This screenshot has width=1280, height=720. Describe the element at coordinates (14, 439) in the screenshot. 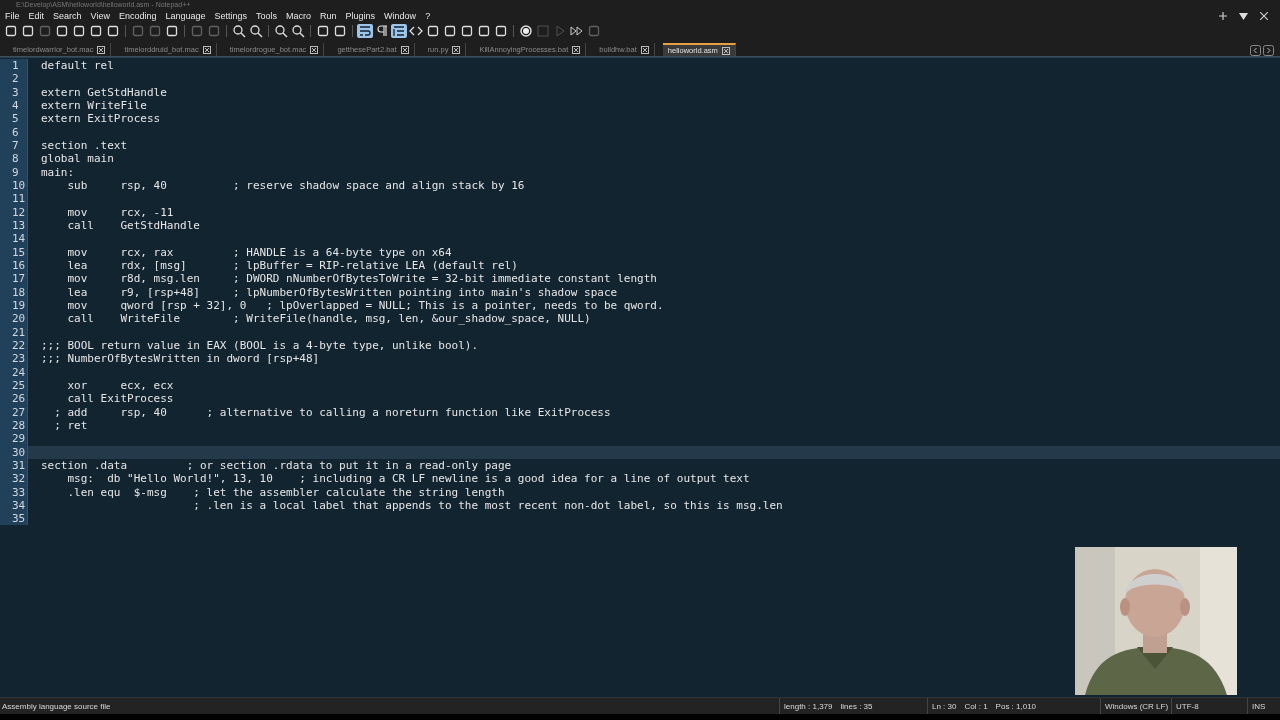

I see `line-number: 29` at that location.